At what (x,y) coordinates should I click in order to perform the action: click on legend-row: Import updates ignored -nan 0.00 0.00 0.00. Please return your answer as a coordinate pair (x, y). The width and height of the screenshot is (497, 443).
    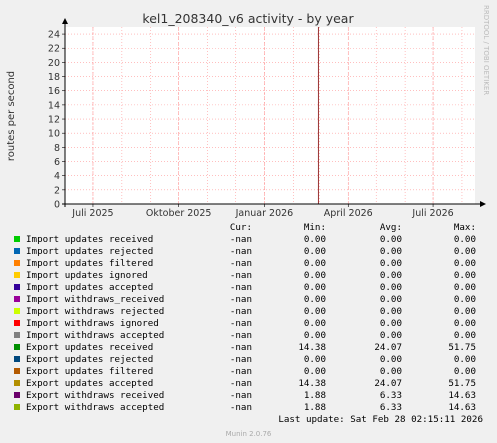
    Looking at the image, I should click on (248, 276).